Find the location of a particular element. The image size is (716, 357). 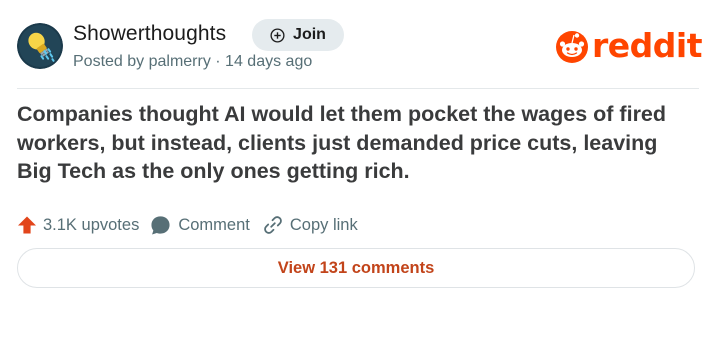

community-avatar is located at coordinates (40, 46).